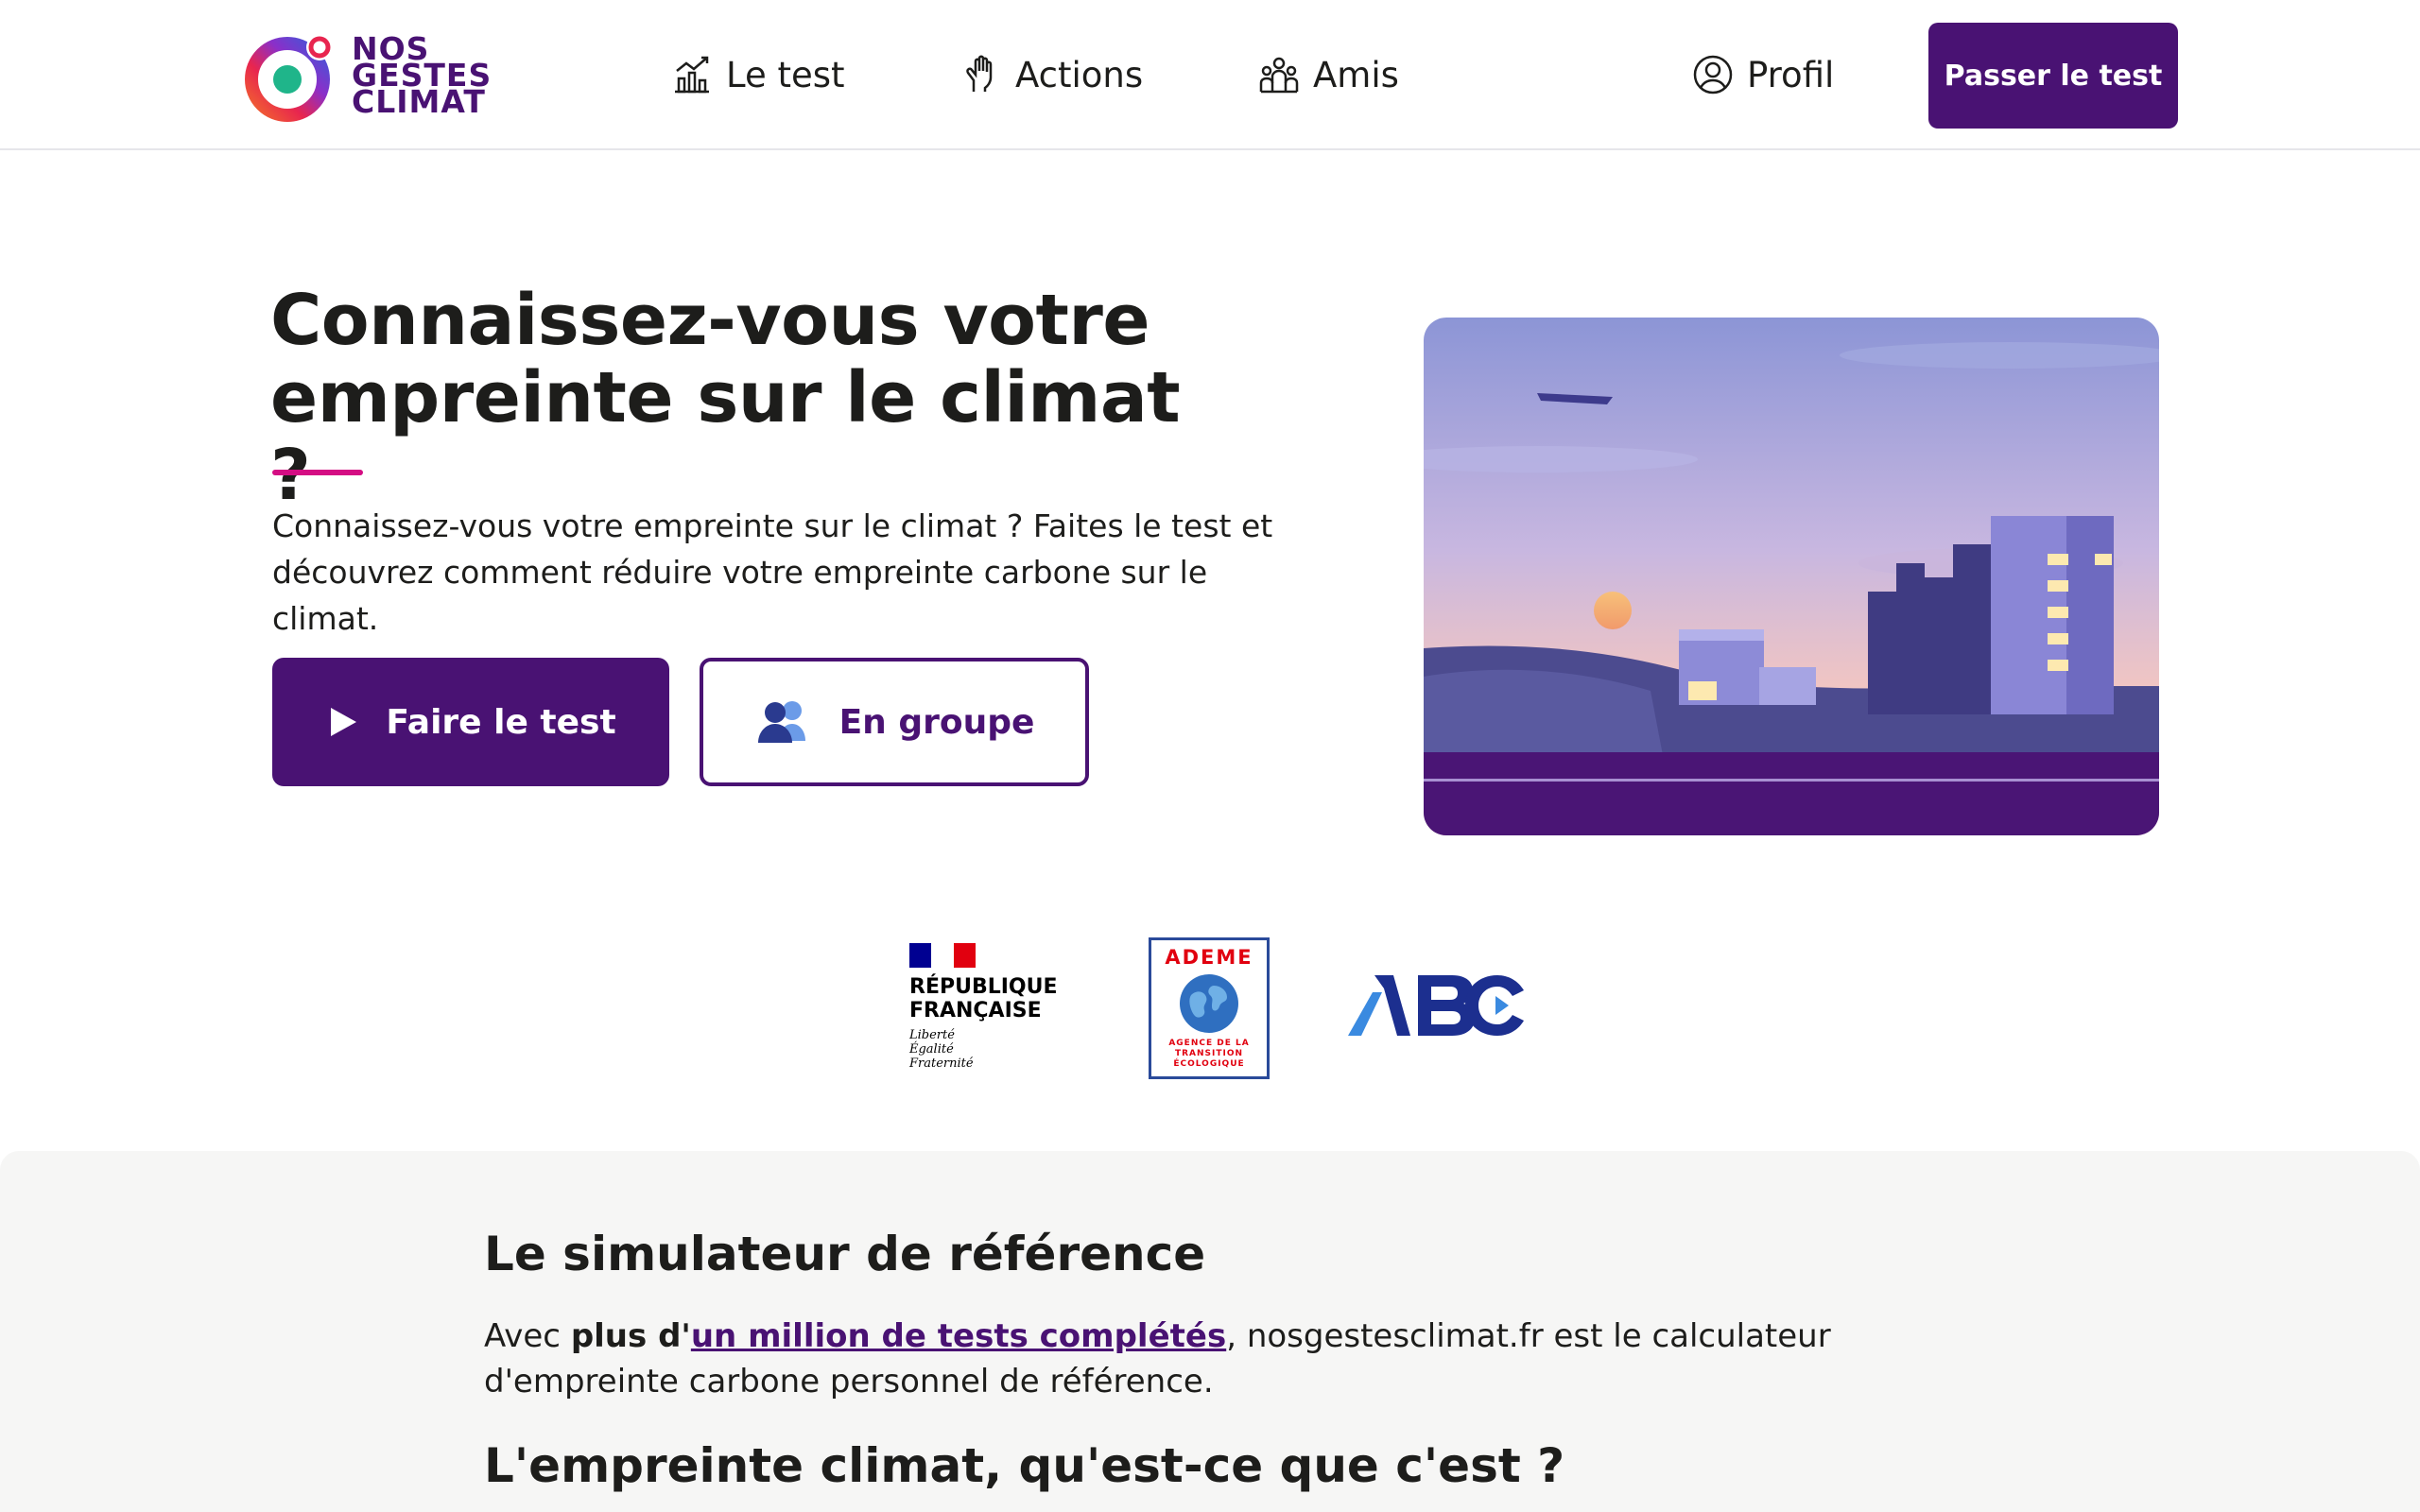 The height and width of the screenshot is (1512, 2420). What do you see at coordinates (501, 722) in the screenshot?
I see `button-label: Faire le test` at bounding box center [501, 722].